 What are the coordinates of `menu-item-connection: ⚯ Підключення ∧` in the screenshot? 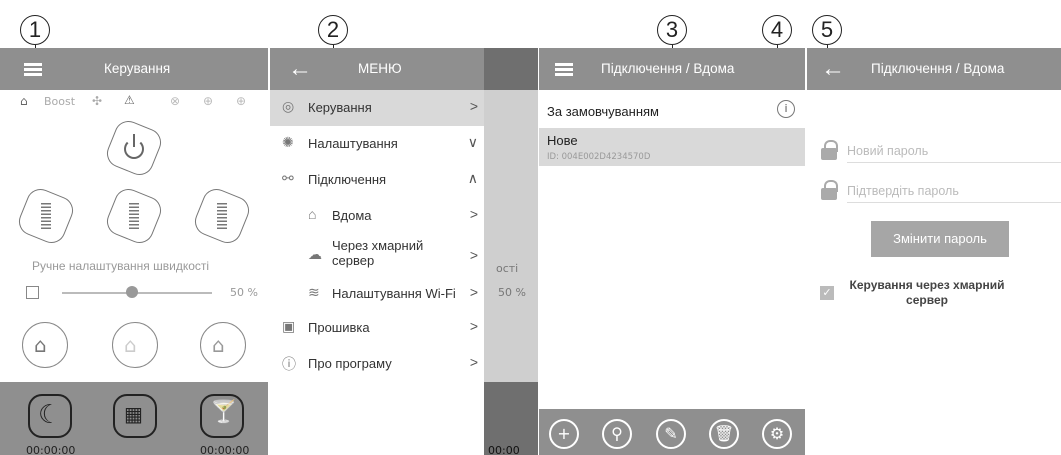 It's located at (377, 180).